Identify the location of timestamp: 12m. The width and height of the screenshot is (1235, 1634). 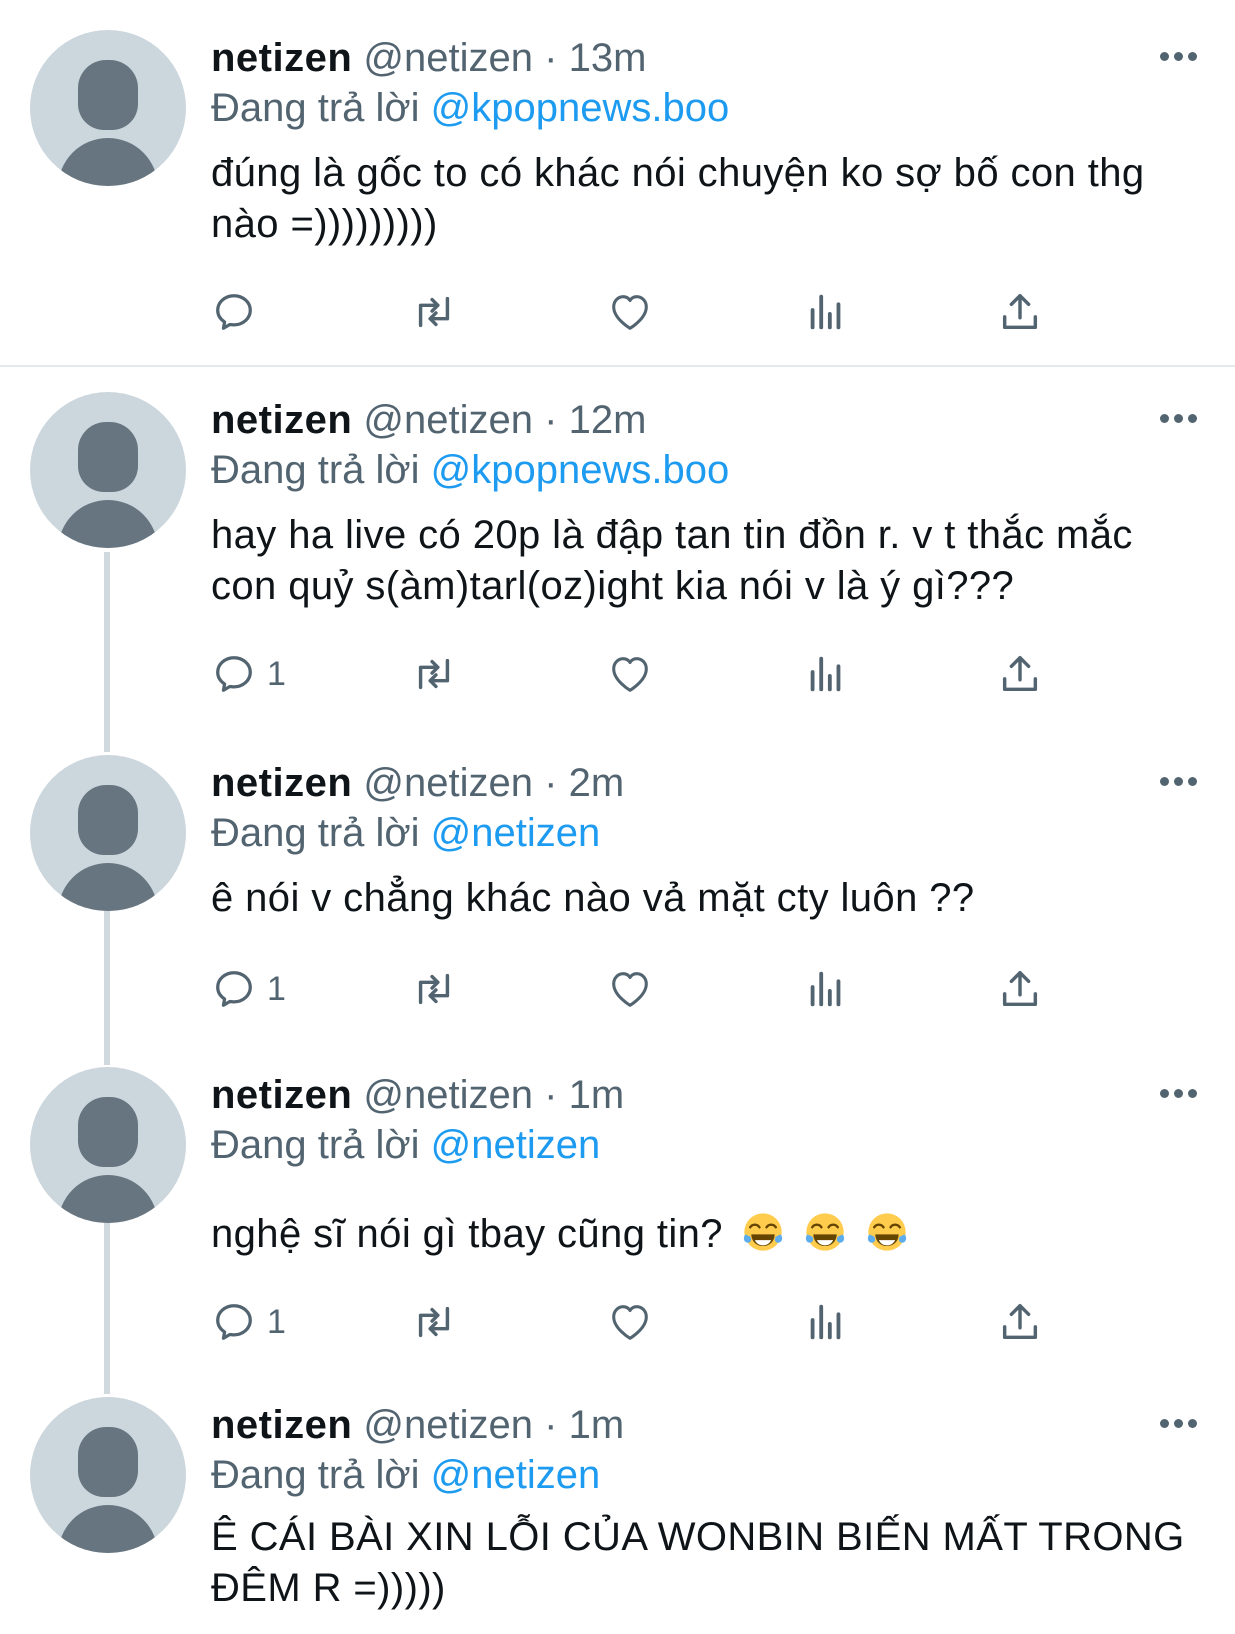
(608, 420).